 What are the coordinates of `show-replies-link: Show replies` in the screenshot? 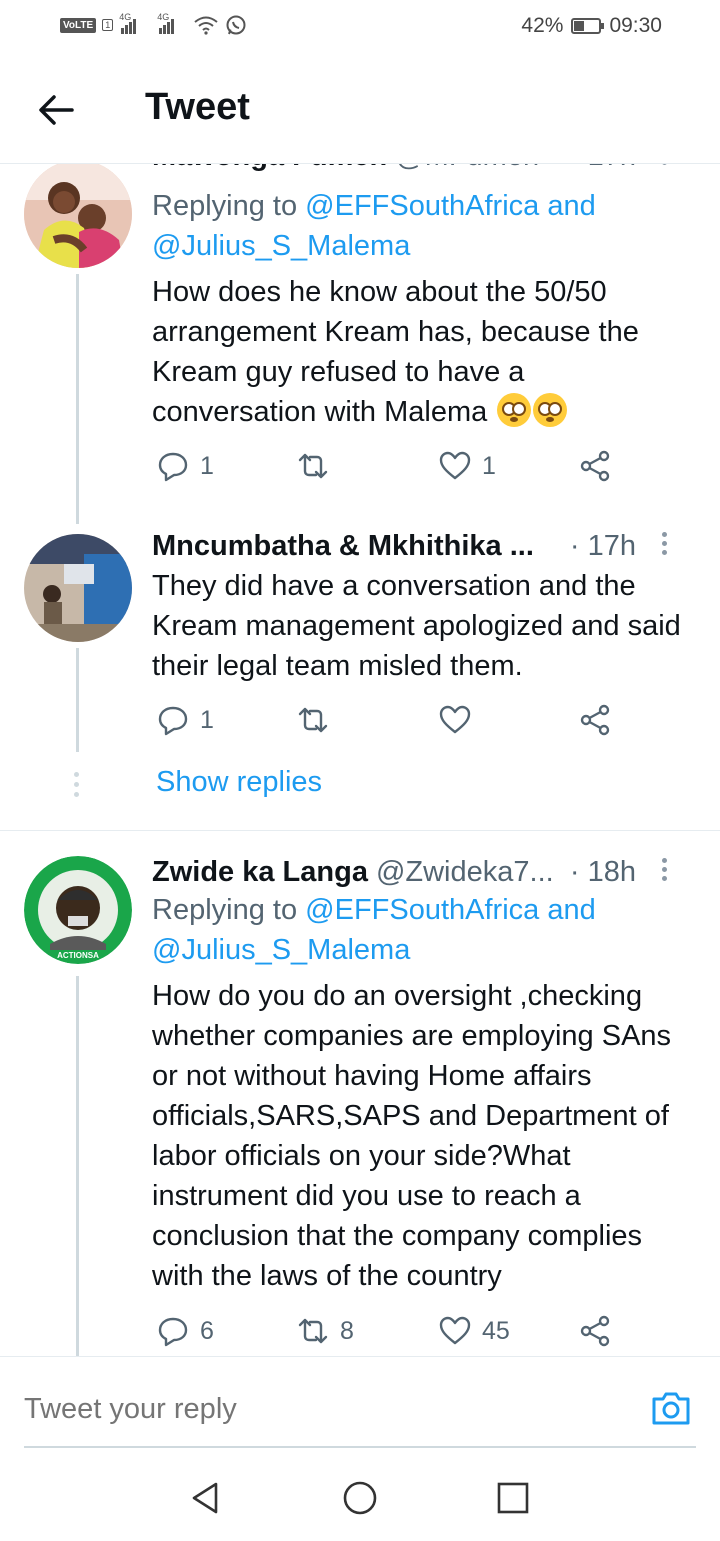 It's located at (239, 782).